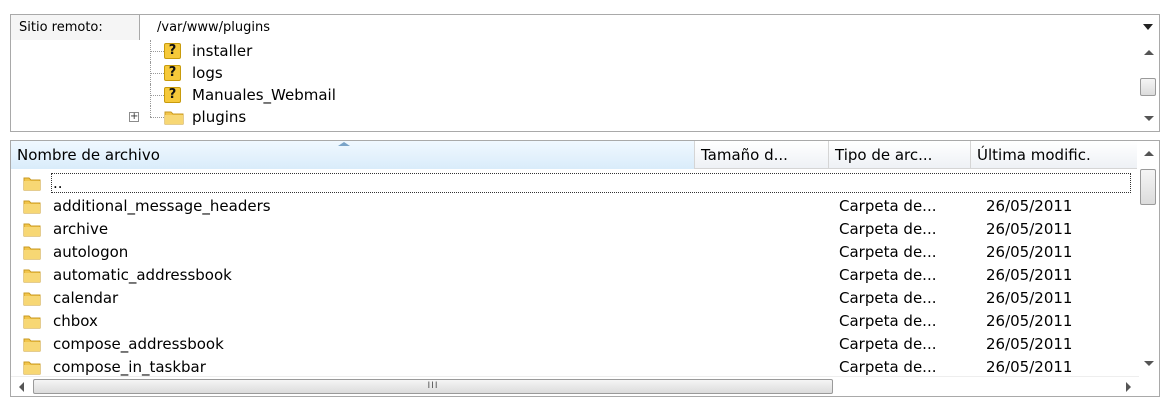 This screenshot has height=401, width=1166. I want to click on list-horizontal-scrollbar: III, so click(575, 386).